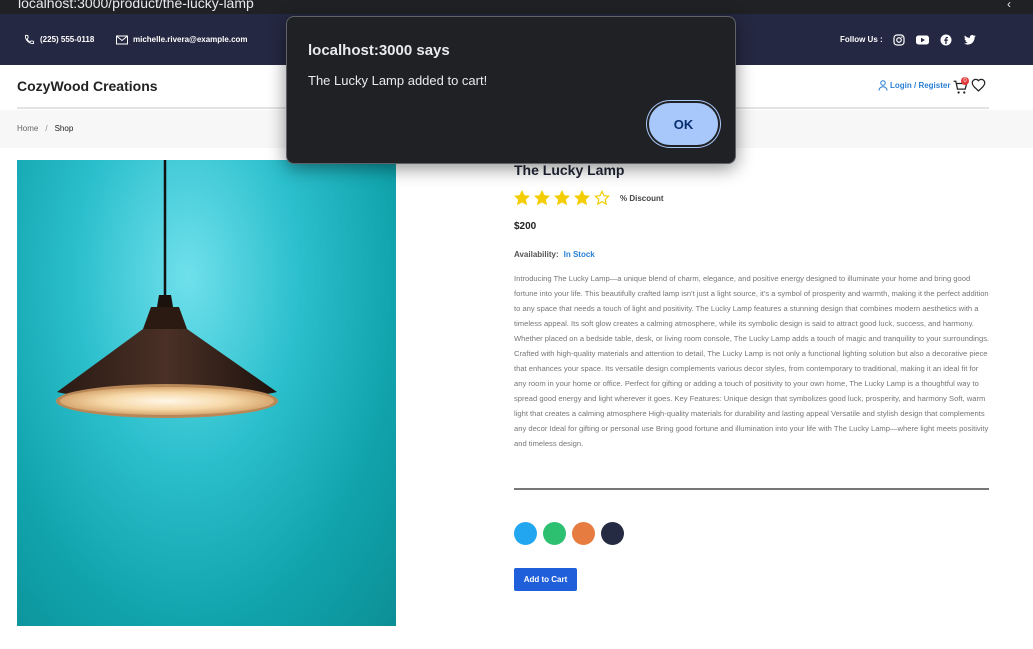 The image size is (1033, 649). I want to click on instagram-link, so click(899, 39).